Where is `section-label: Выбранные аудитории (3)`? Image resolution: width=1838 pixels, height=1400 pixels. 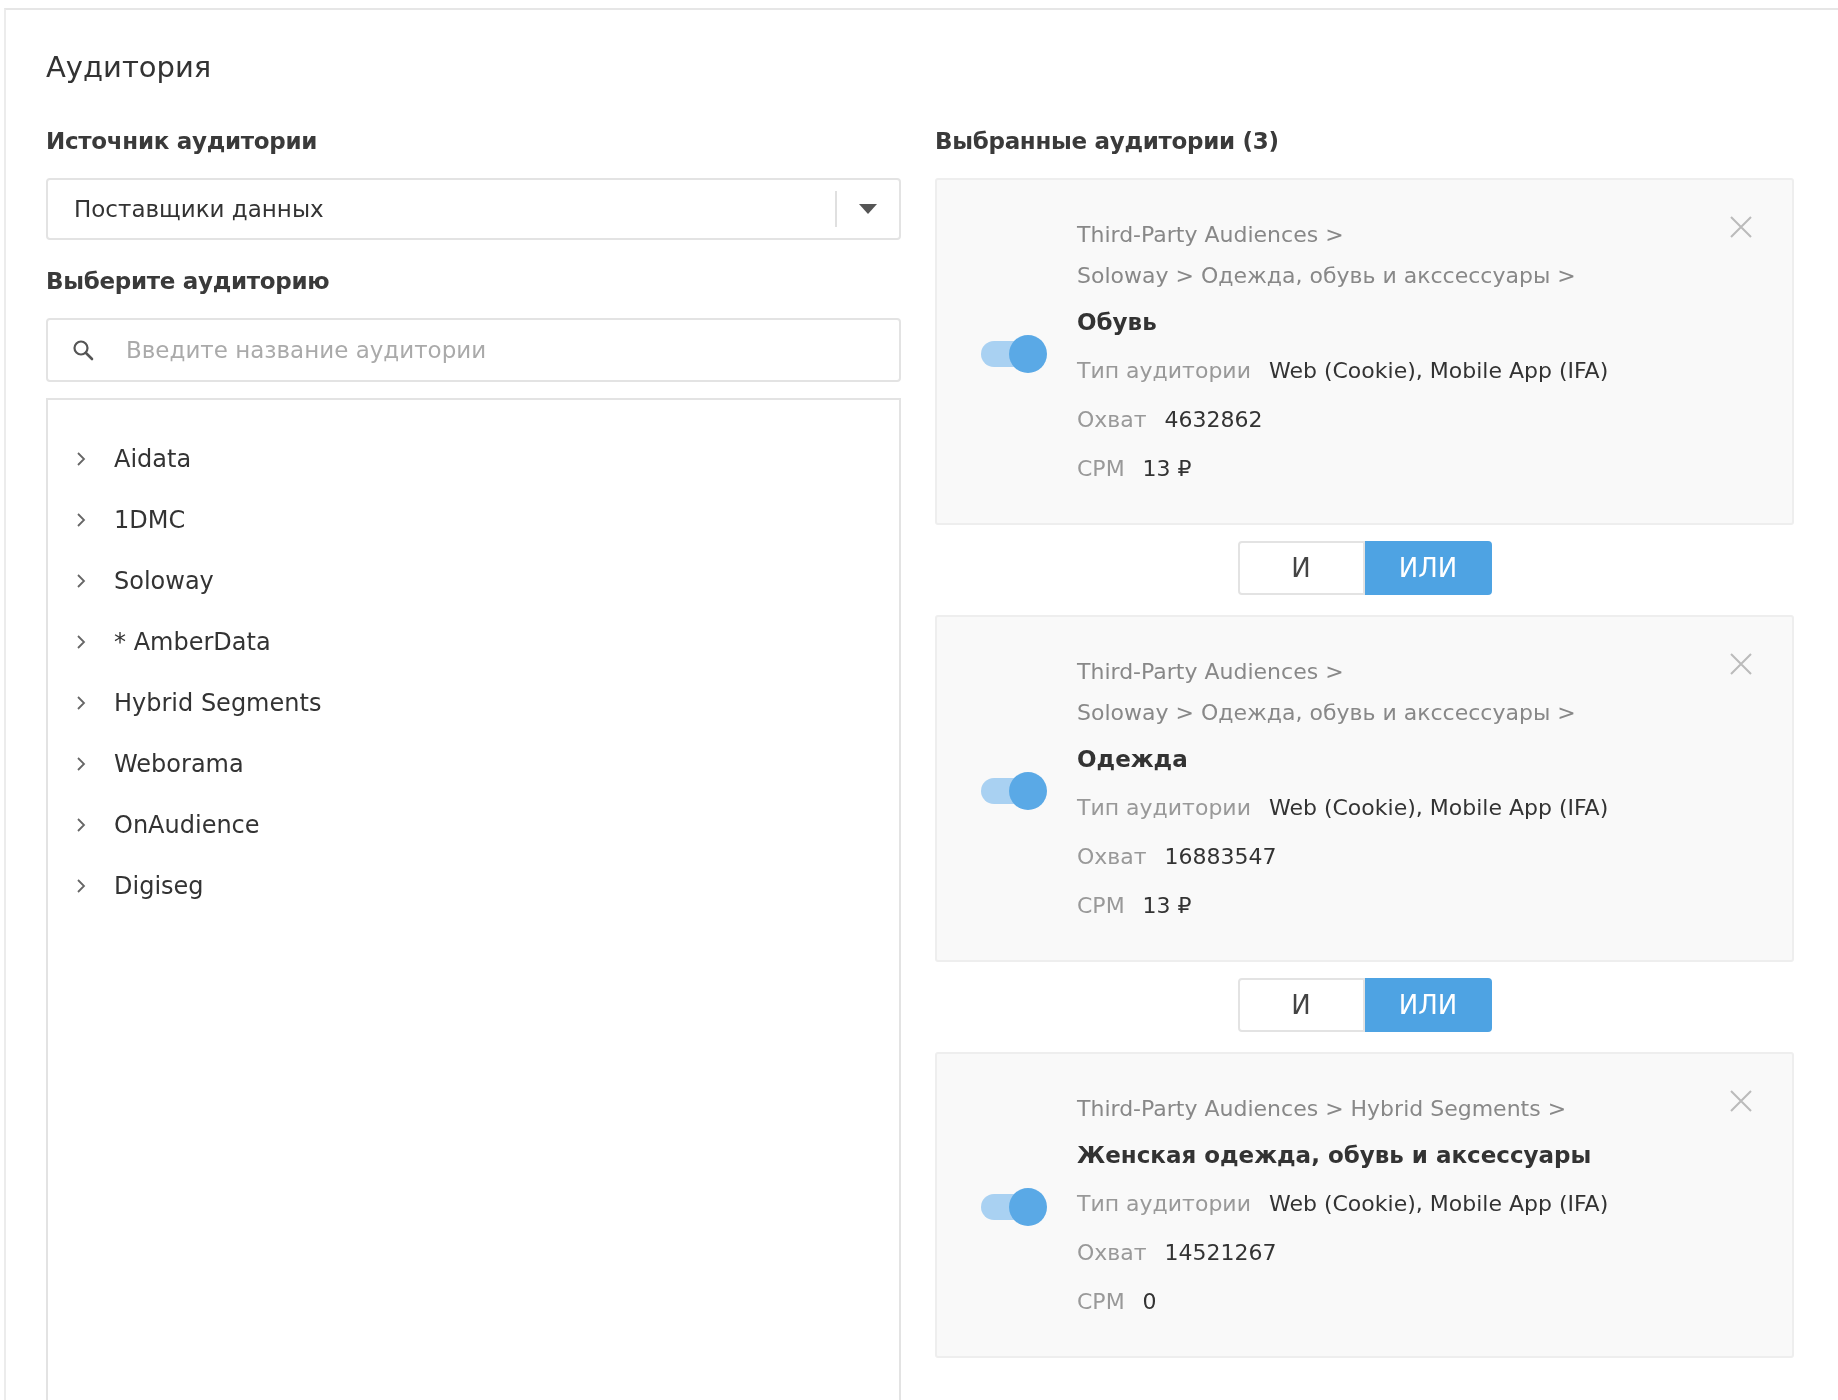
section-label: Выбранные аудитории (3) is located at coordinates (1107, 141).